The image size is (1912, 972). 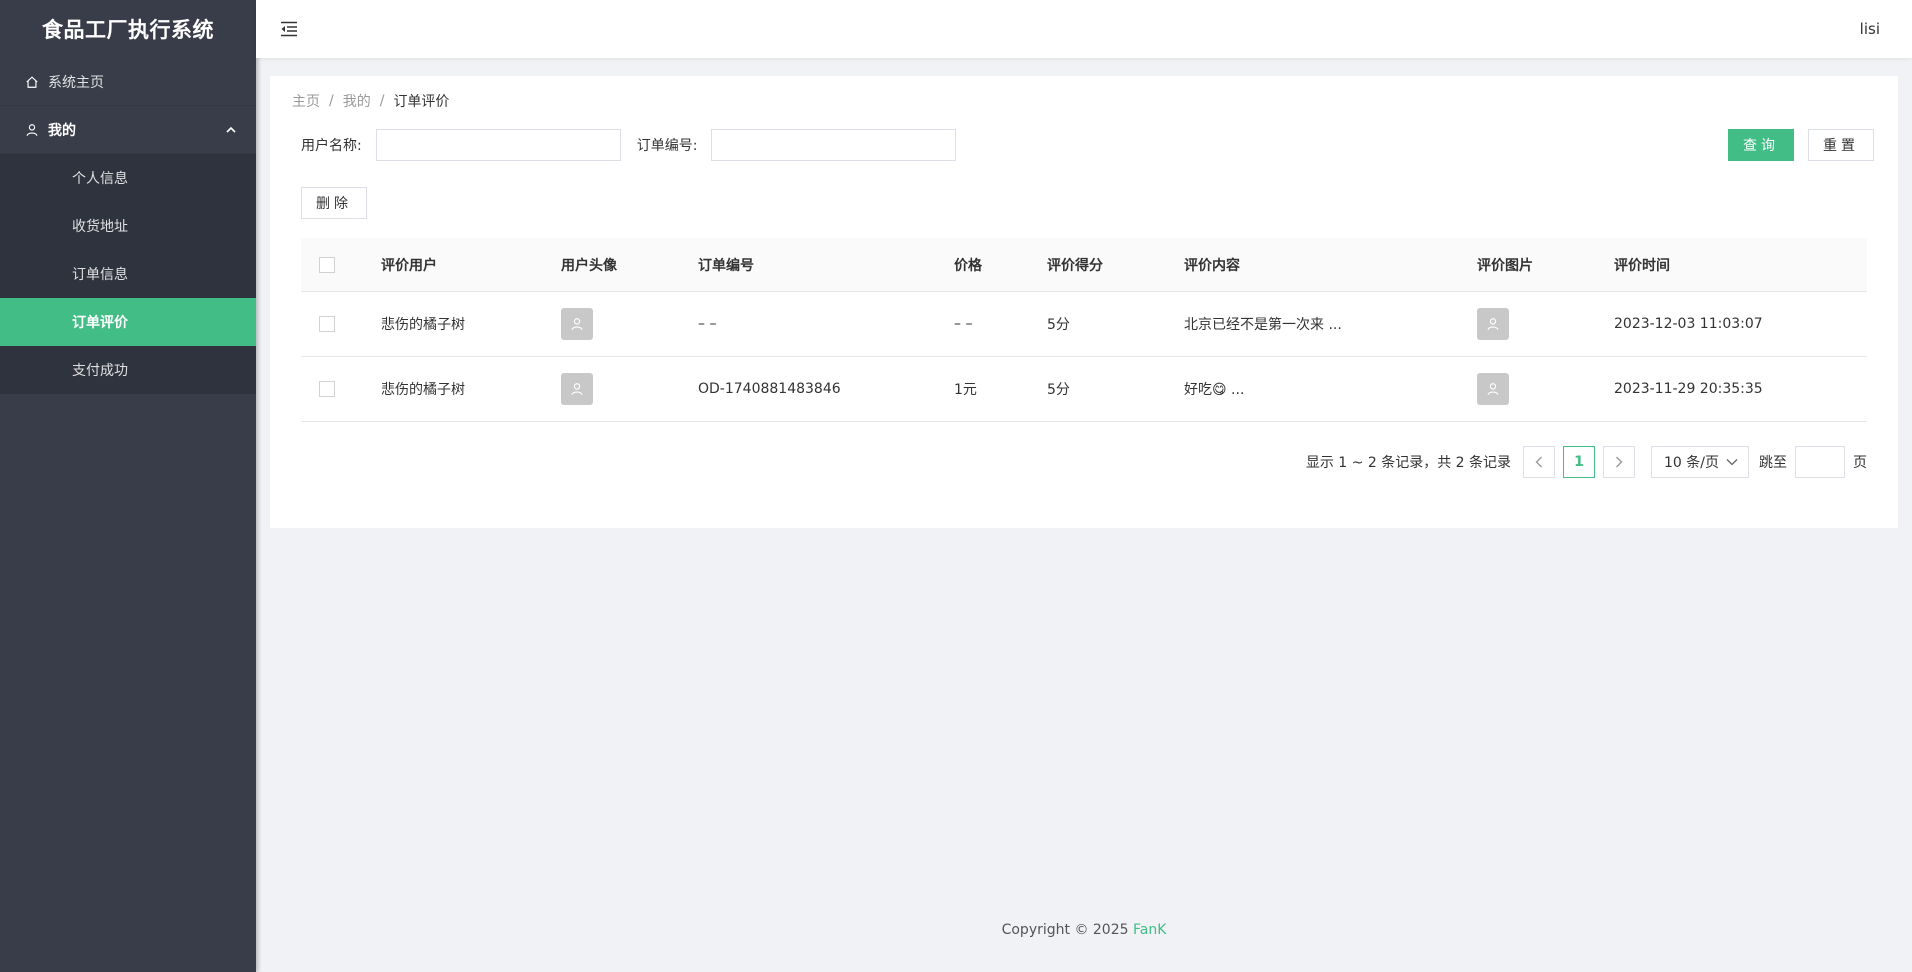 I want to click on sidebar-item-address: 收货地址, so click(x=128, y=226).